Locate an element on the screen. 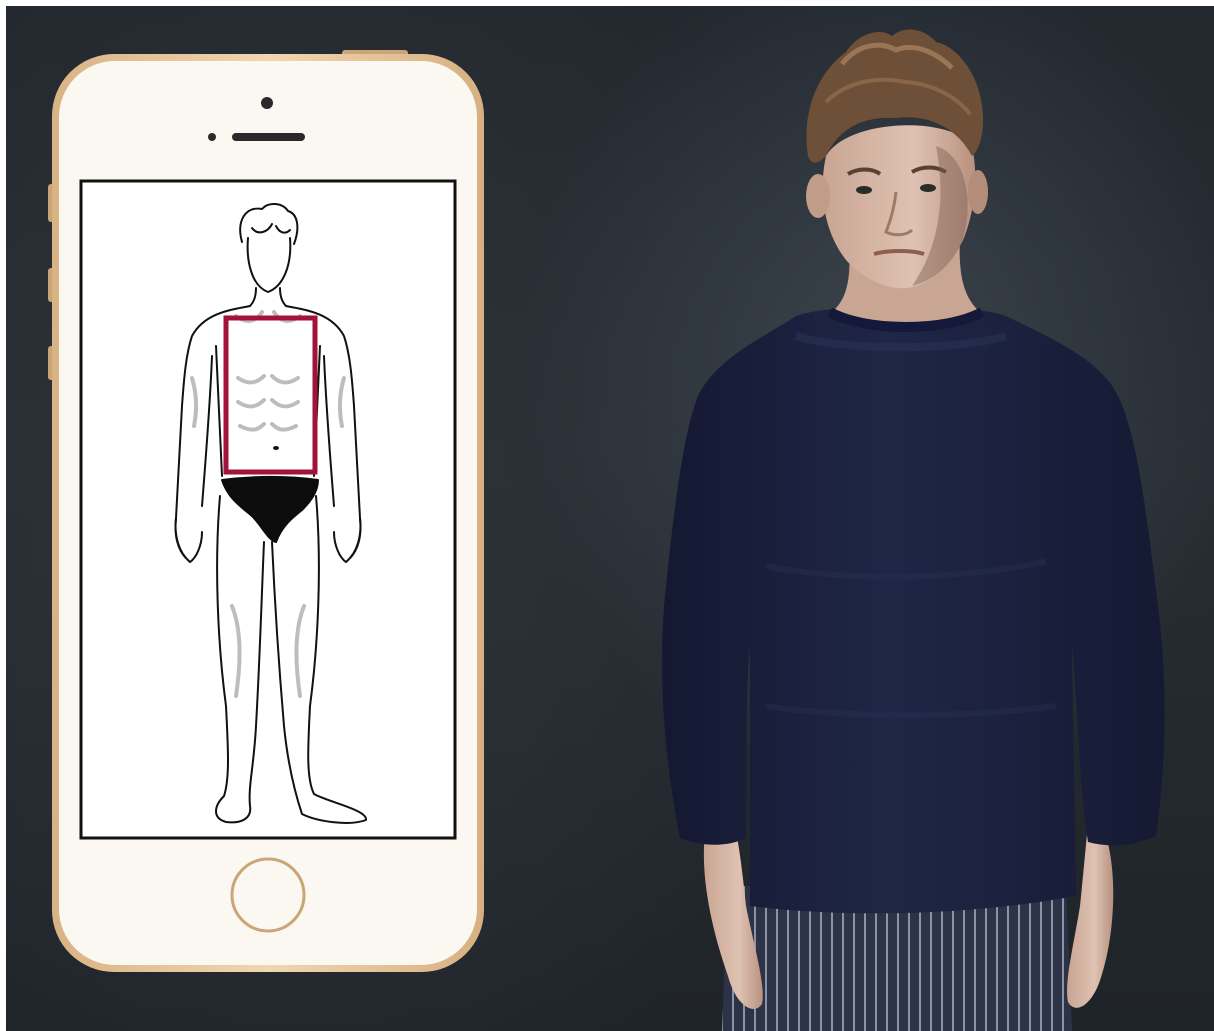  front-camera-icon is located at coordinates (267, 103).